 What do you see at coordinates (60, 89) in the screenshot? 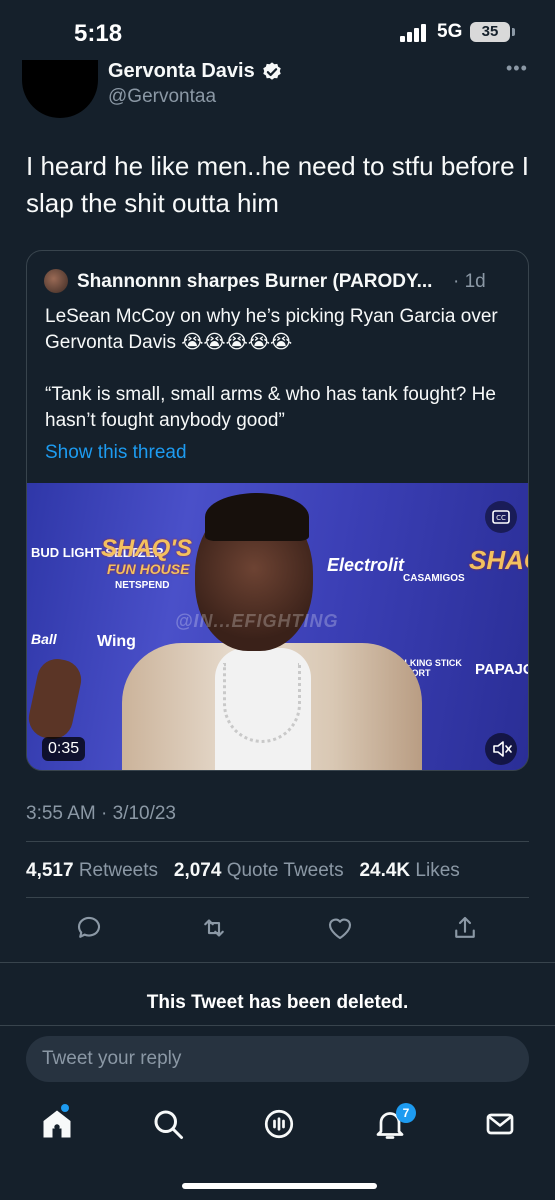
I see `avatar` at bounding box center [60, 89].